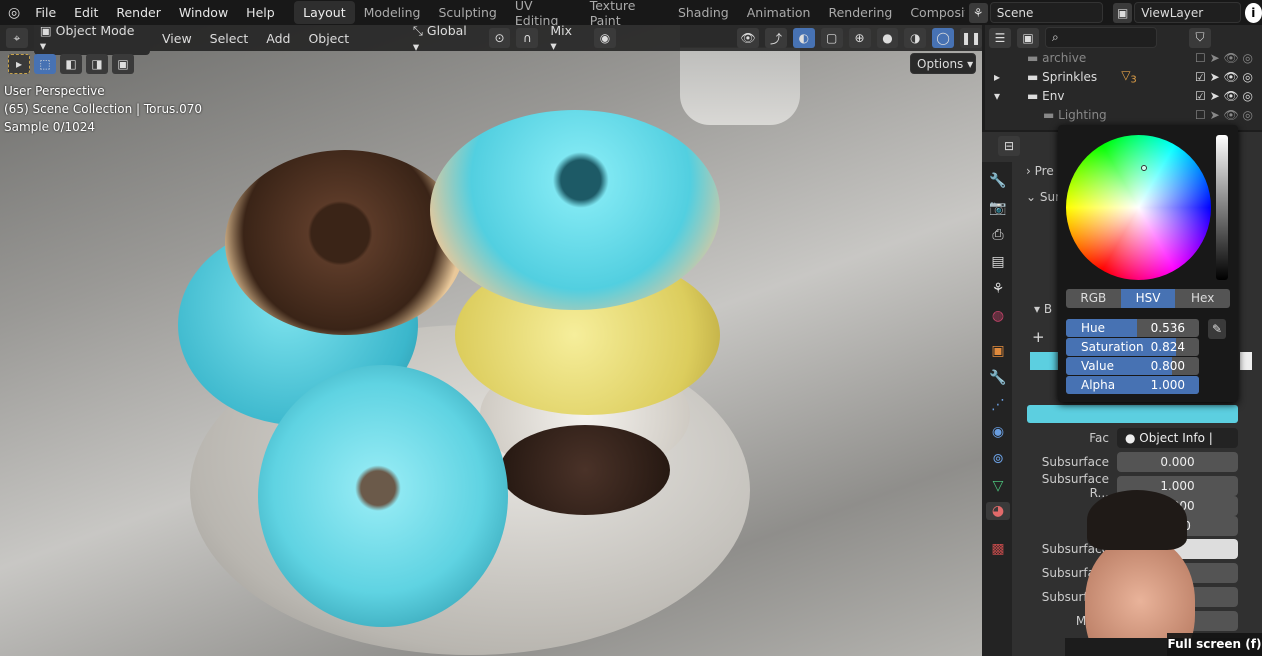 The image size is (1262, 656). Describe the element at coordinates (803, 38) in the screenshot. I see `overlays-icon: ◐` at that location.